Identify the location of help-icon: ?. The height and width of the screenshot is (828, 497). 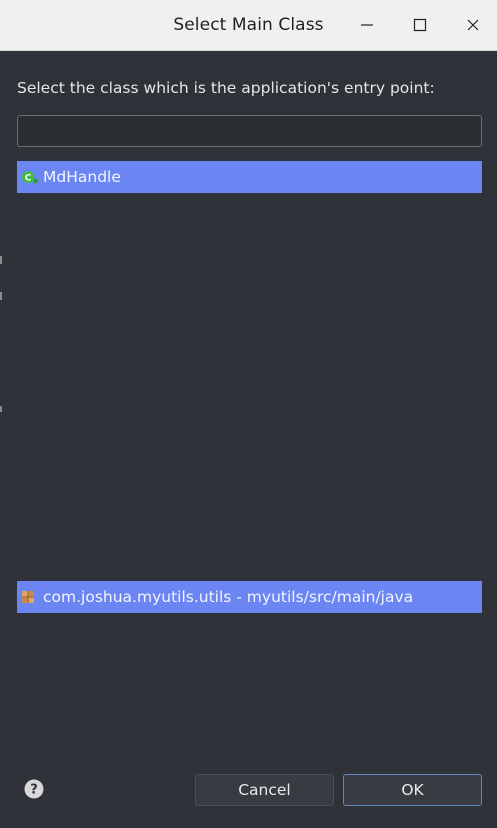
(34, 789).